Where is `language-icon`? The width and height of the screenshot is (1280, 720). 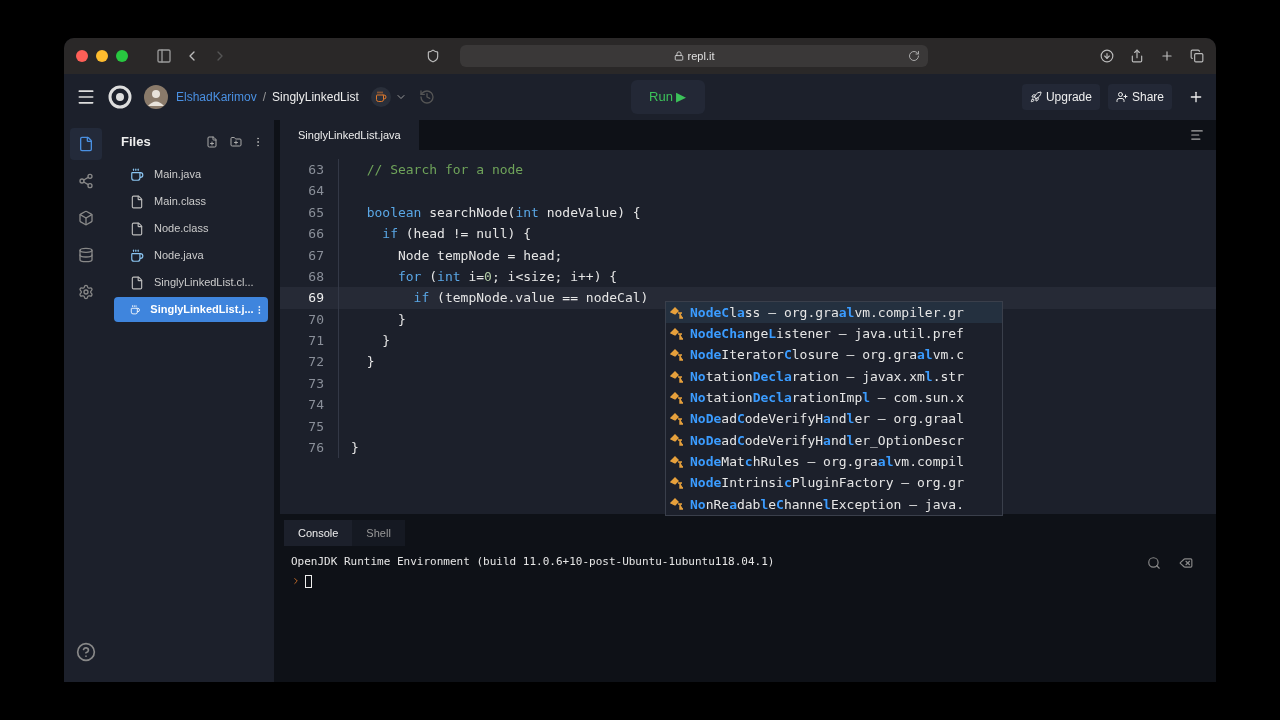
language-icon is located at coordinates (380, 97).